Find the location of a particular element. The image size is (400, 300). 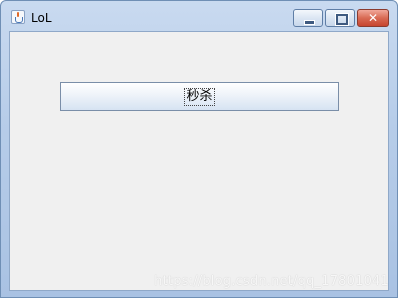

minimize-button is located at coordinates (308, 18).